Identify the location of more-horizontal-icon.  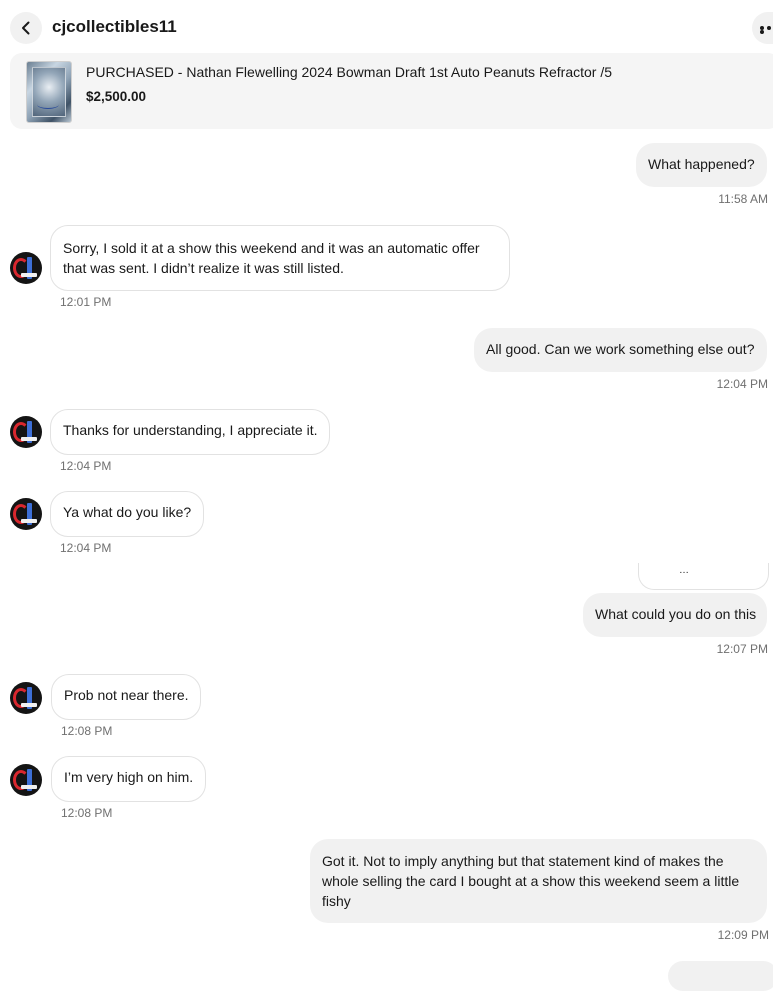
(766, 30).